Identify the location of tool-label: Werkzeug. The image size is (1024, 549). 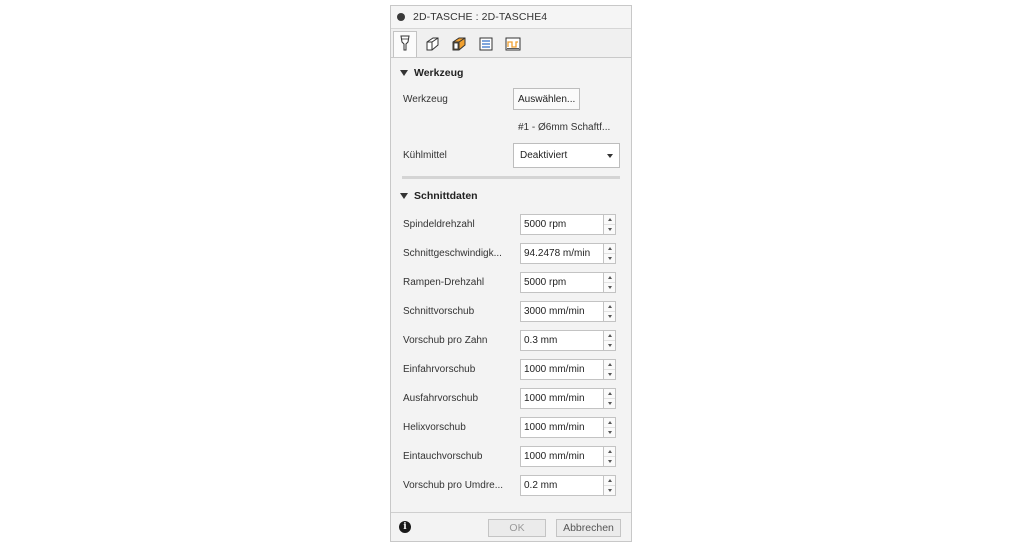
(425, 99).